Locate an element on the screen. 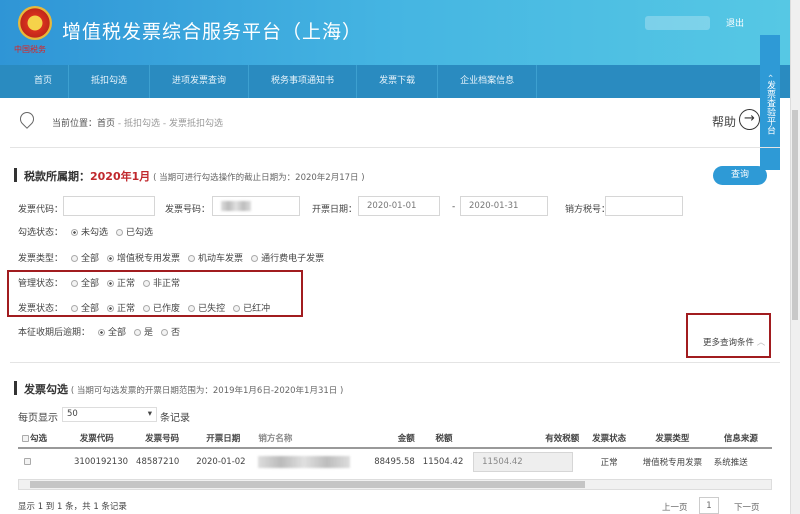 The image size is (800, 514). arrow-right-circle-icon: → is located at coordinates (749, 119).